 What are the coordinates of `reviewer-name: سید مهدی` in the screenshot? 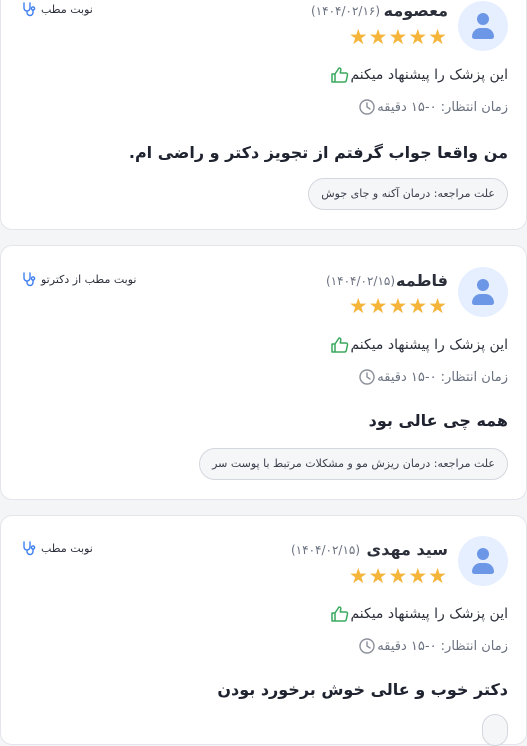 It's located at (407, 549).